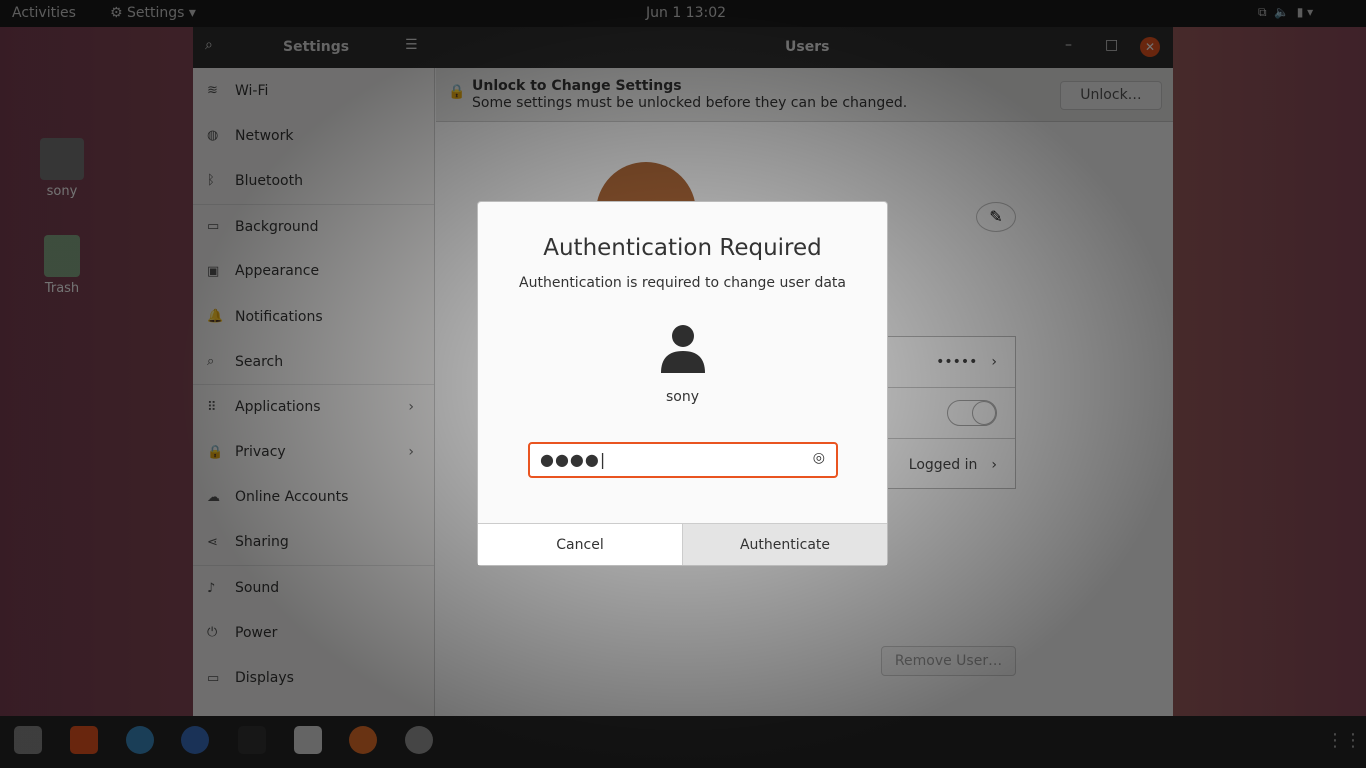  I want to click on close-button: ✕, so click(1150, 47).